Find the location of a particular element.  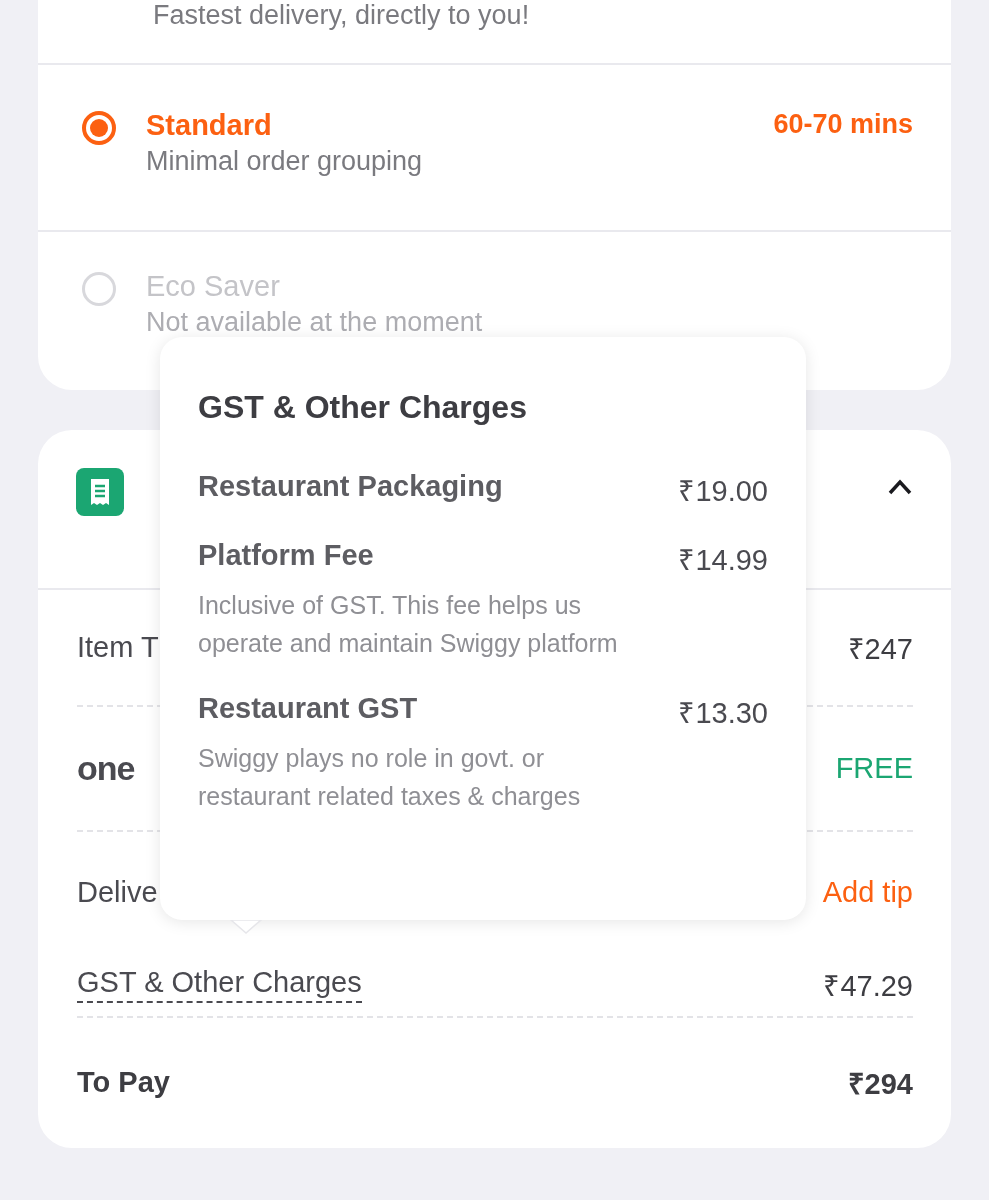

row-label: Delive is located at coordinates (117, 892).